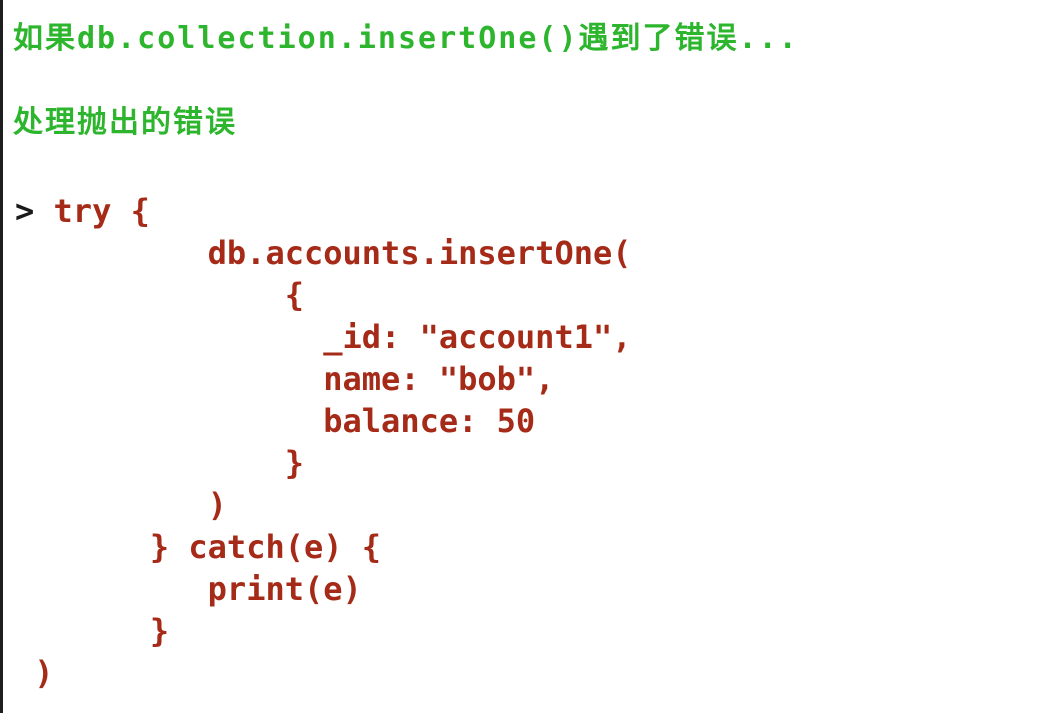 This screenshot has height=713, width=1049. Describe the element at coordinates (25, 211) in the screenshot. I see `shell-prompt: >` at that location.